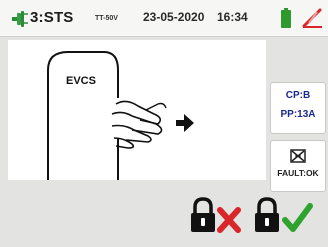 This screenshot has height=247, width=328. What do you see at coordinates (286, 18) in the screenshot?
I see `battery-icon` at bounding box center [286, 18].